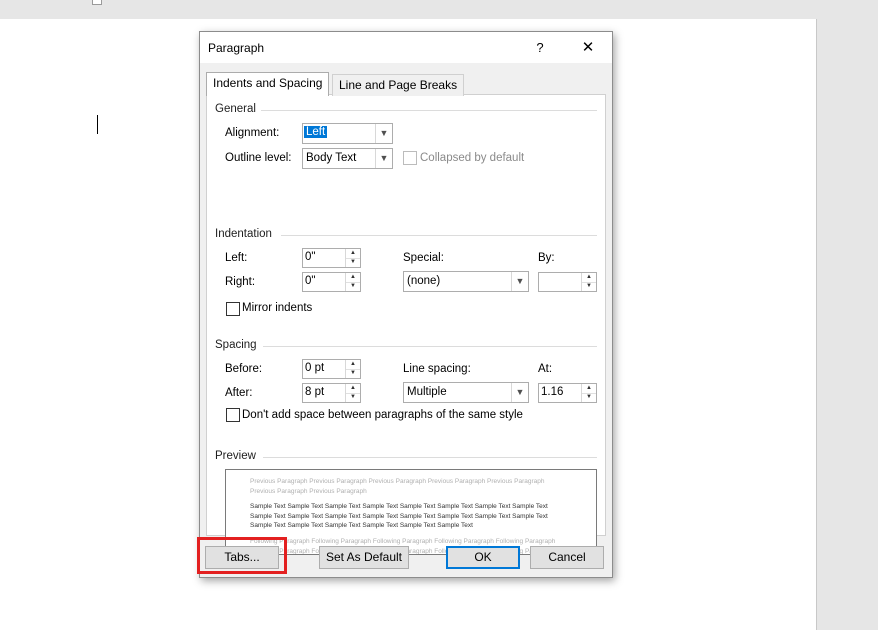 The width and height of the screenshot is (878, 630). Describe the element at coordinates (331, 158) in the screenshot. I see `outline-level-value: Body Text` at that location.